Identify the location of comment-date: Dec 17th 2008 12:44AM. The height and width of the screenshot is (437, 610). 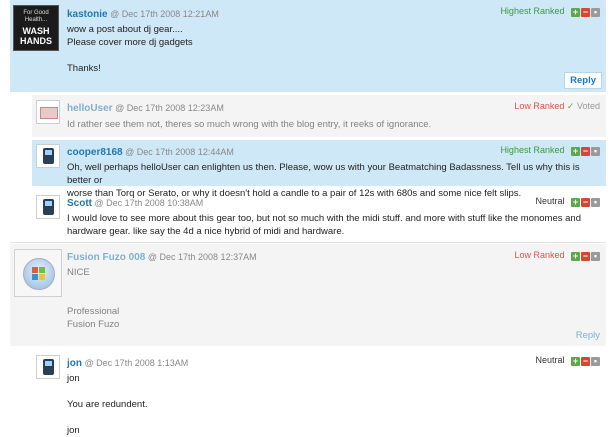
(185, 152).